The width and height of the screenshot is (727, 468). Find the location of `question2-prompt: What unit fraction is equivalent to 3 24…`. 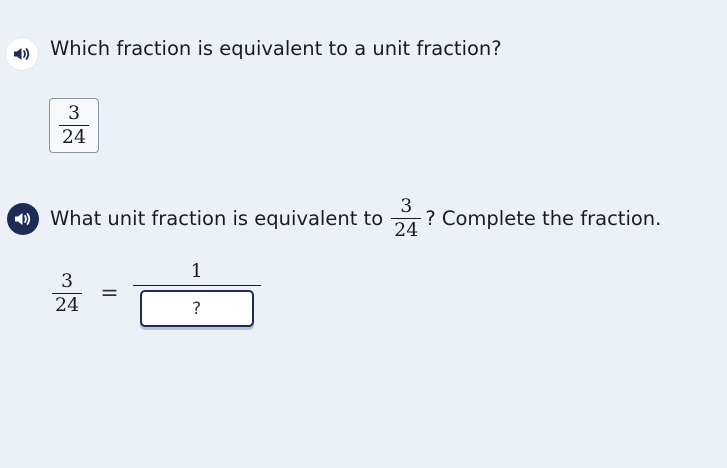

question2-prompt: What unit fraction is equivalent to 3 24… is located at coordinates (355, 218).